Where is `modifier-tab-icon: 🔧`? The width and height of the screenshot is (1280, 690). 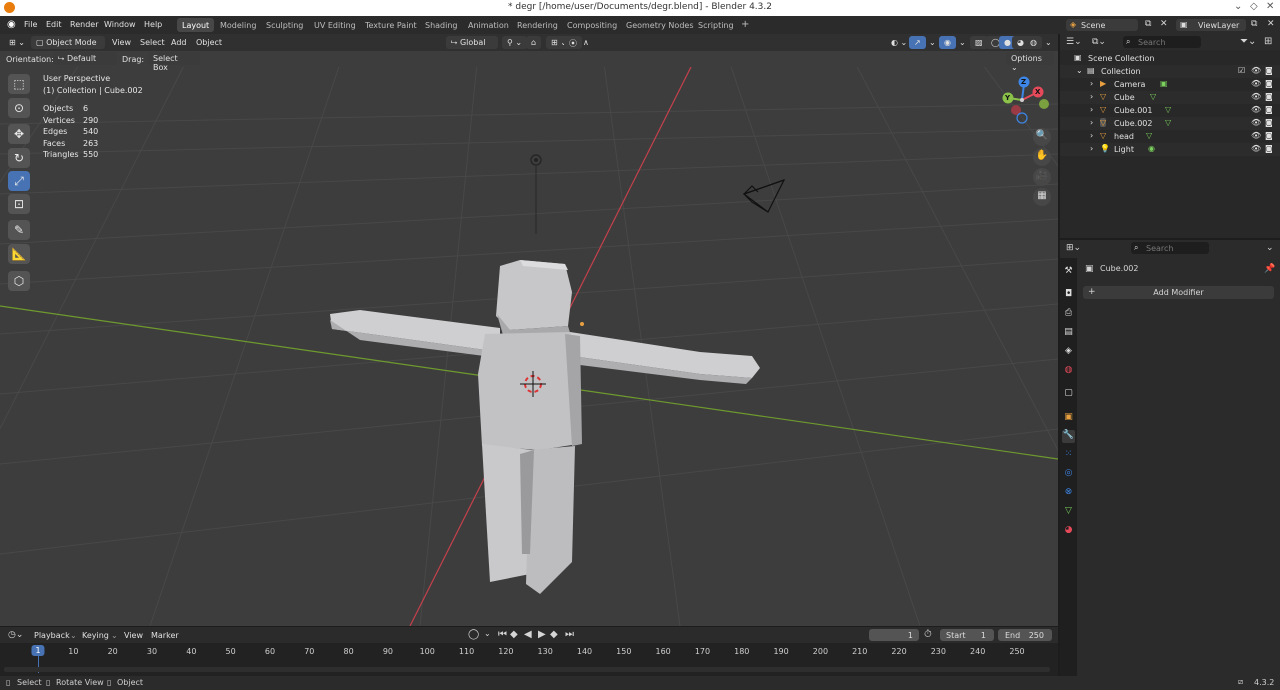
modifier-tab-icon: 🔧 is located at coordinates (1068, 436).